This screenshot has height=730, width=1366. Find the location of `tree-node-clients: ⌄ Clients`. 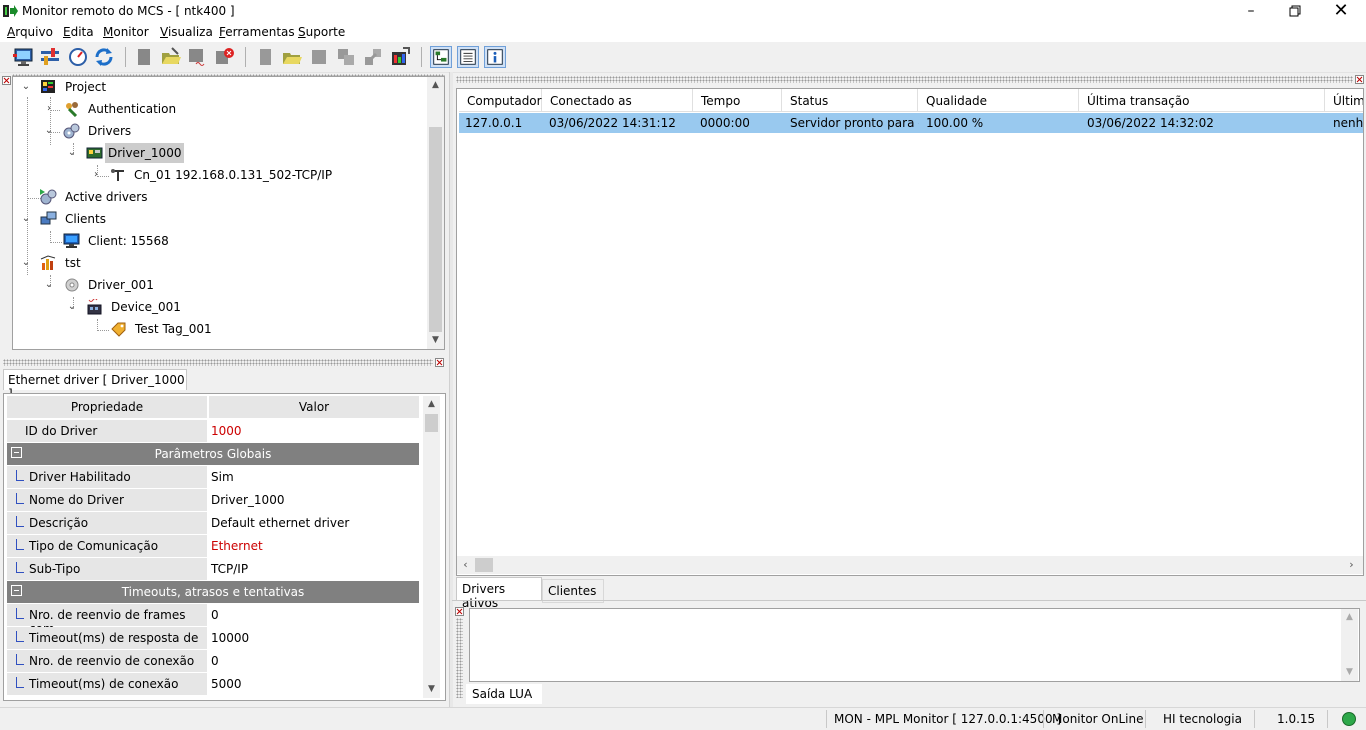

tree-node-clients: ⌄ Clients is located at coordinates (221, 219).